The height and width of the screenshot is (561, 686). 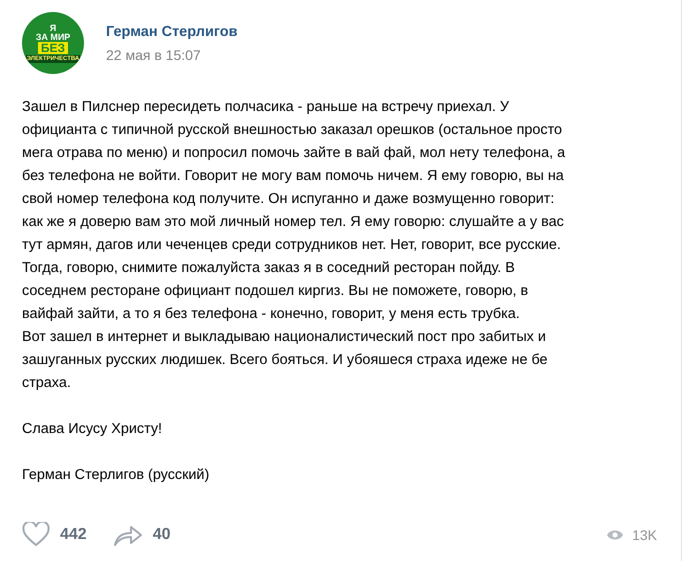 I want to click on post-date: 22 мая в 15:07, so click(x=172, y=54).